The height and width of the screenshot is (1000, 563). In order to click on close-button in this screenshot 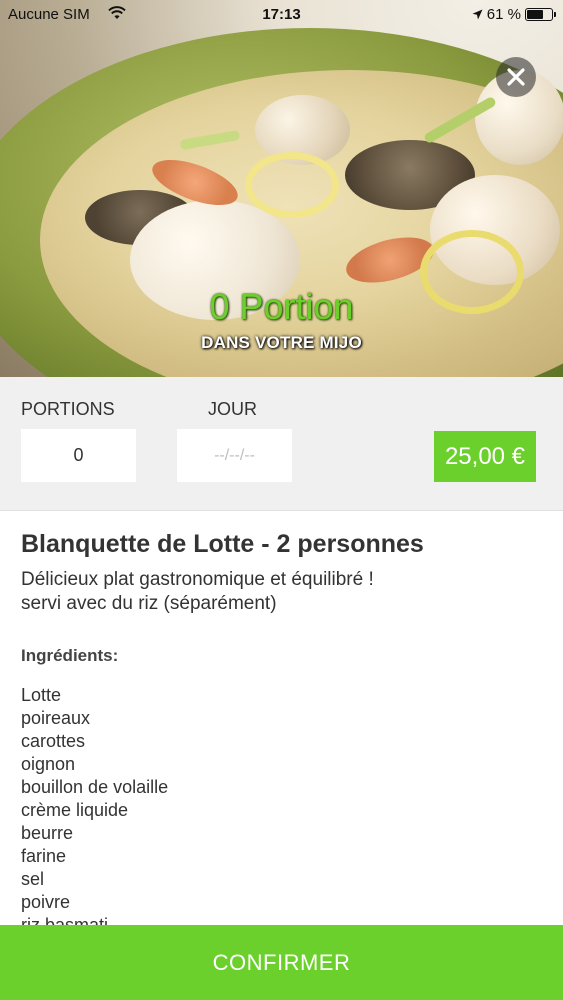, I will do `click(516, 77)`.